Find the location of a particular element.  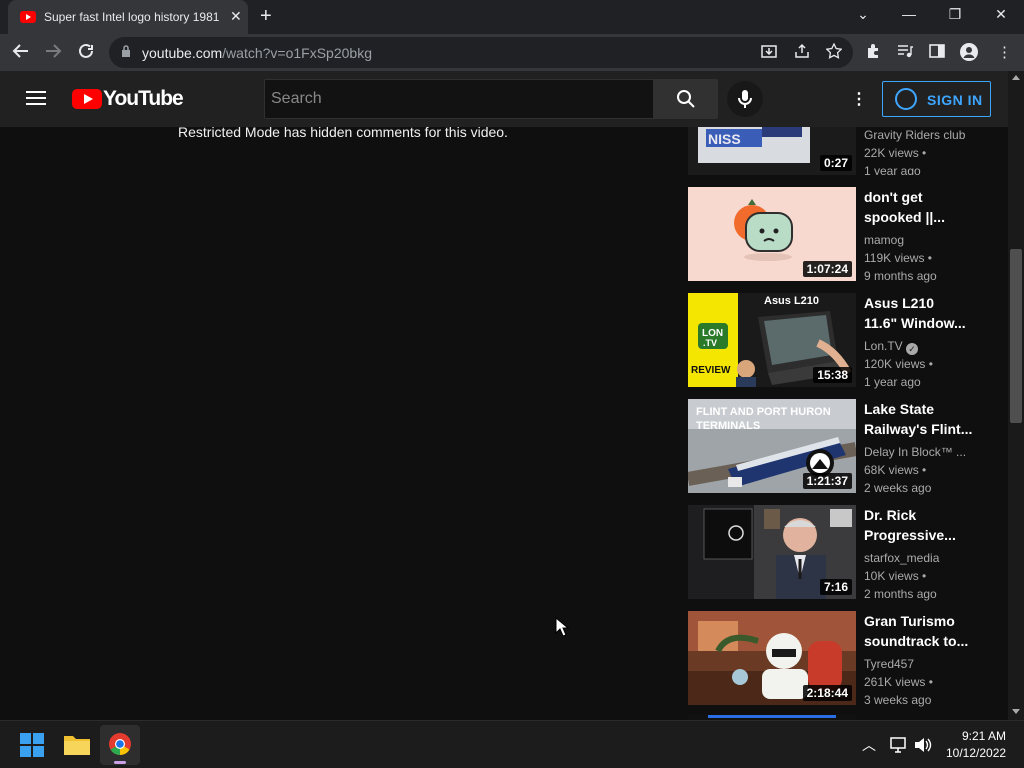

video-views: 10K views • is located at coordinates (895, 576).